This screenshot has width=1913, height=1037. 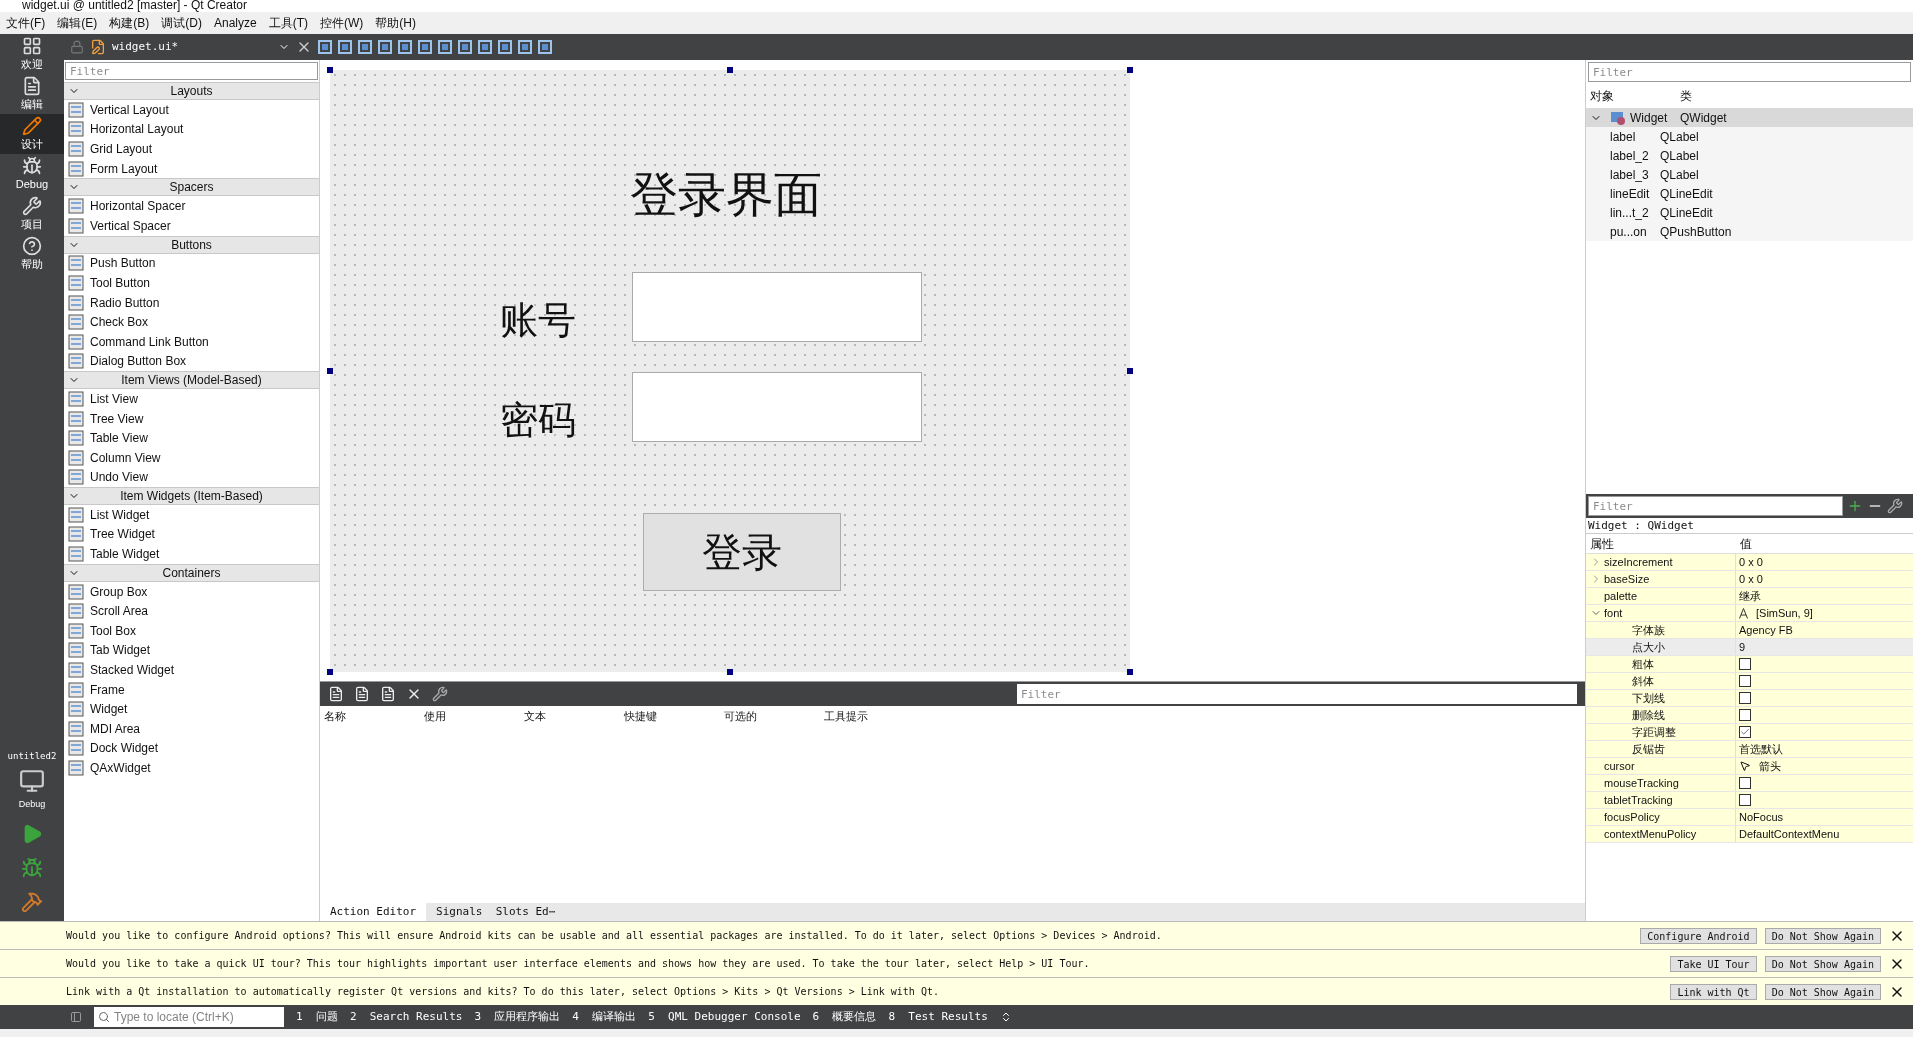 I want to click on widget-item: Table View, so click(x=119, y=438).